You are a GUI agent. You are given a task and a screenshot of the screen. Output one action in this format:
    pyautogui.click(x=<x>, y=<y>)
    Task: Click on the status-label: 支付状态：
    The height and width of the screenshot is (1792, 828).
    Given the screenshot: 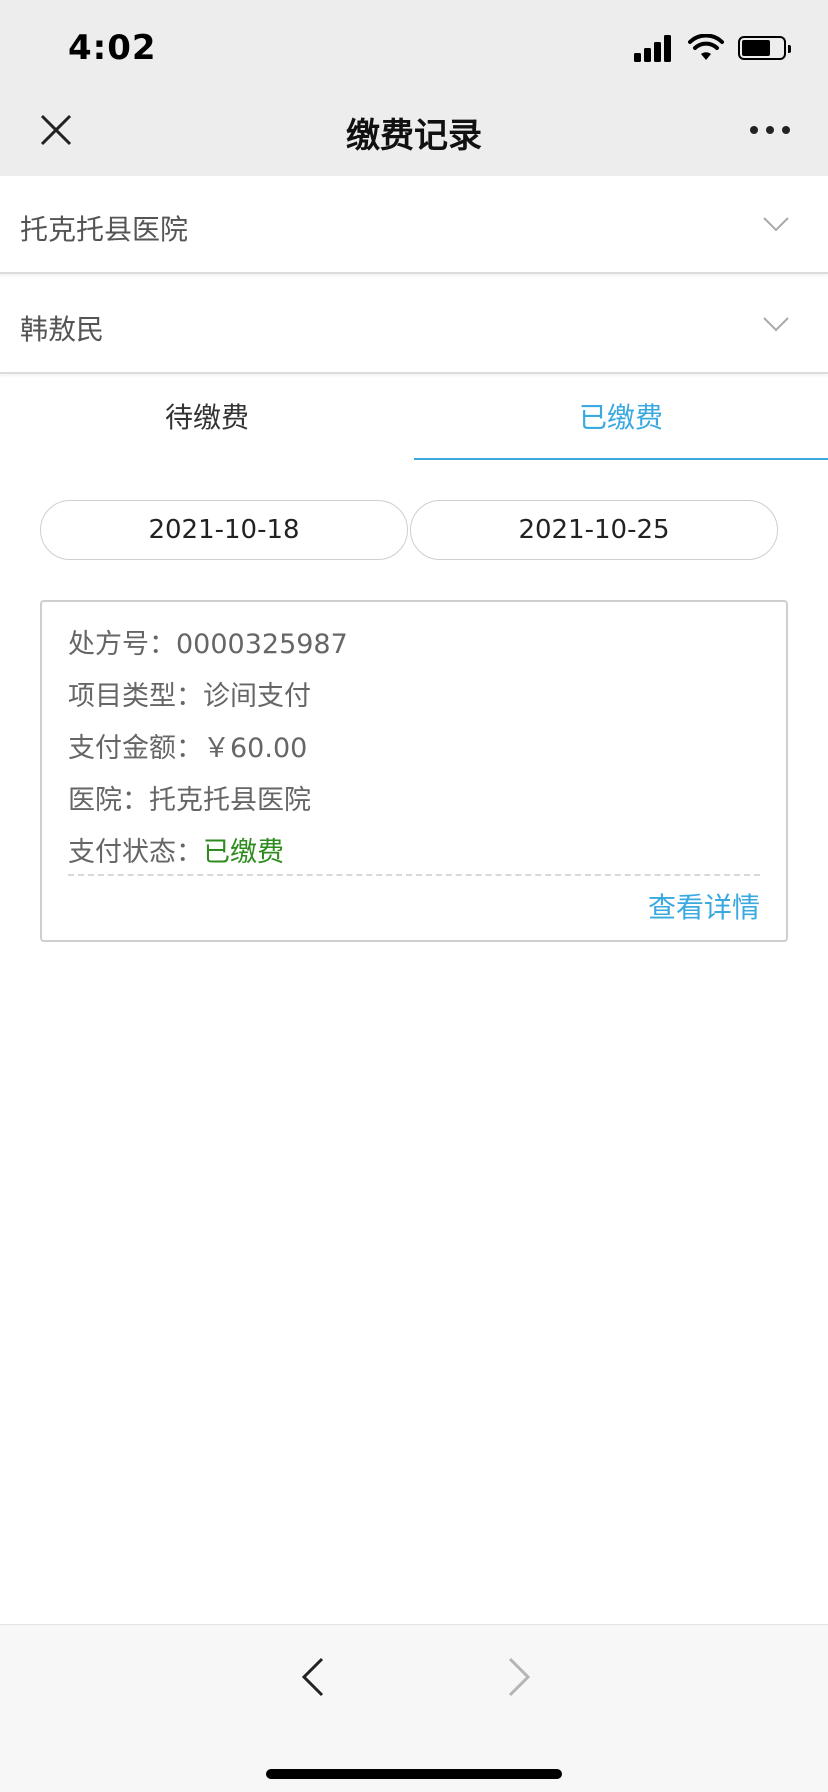 What is the action you would take?
    pyautogui.click(x=135, y=852)
    